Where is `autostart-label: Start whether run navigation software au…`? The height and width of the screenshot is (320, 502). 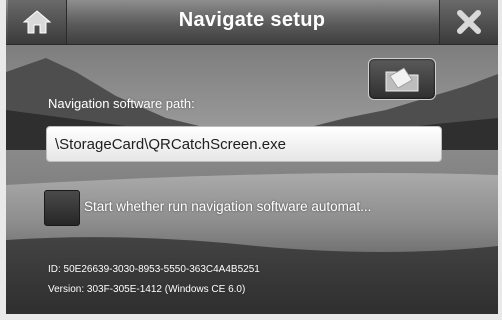
autostart-label: Start whether run navigation software au… is located at coordinates (227, 206).